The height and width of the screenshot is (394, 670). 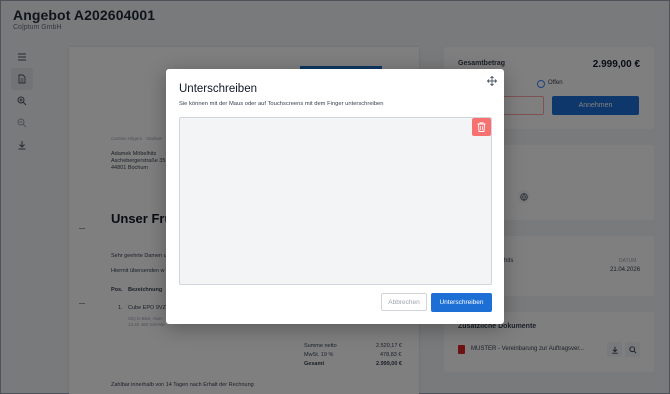 I want to click on trash-icon, so click(x=481, y=127).